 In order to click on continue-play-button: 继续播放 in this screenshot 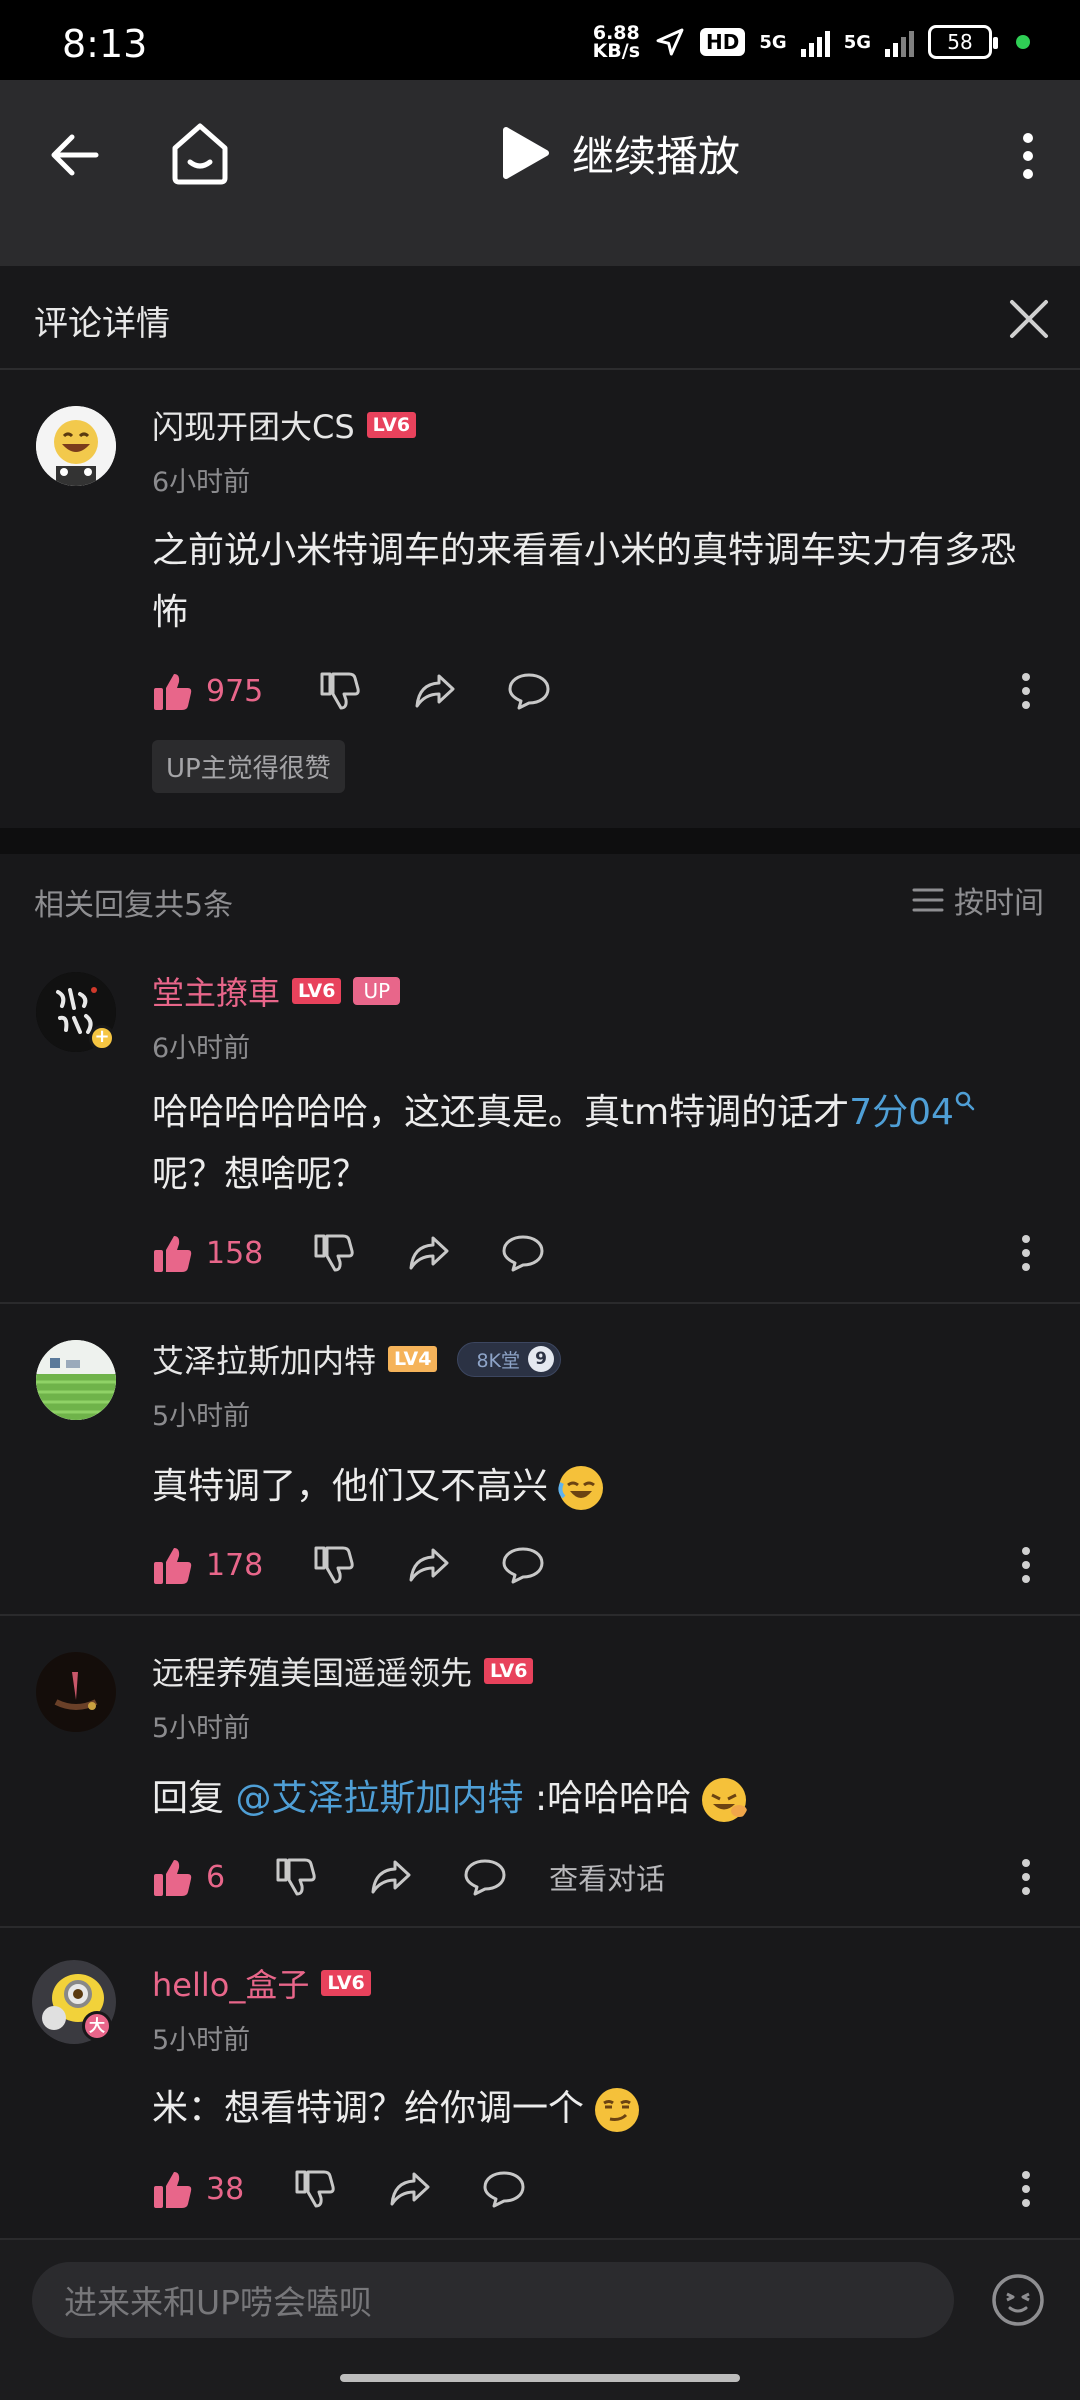, I will do `click(620, 153)`.